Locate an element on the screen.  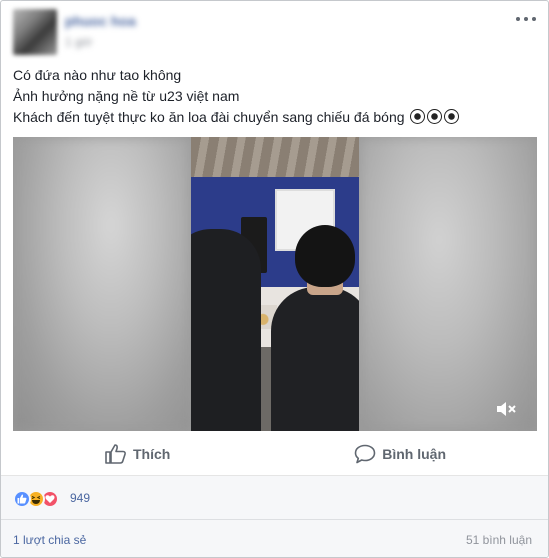
post-text-line: Có đứa nào như tao không is located at coordinates (97, 75).